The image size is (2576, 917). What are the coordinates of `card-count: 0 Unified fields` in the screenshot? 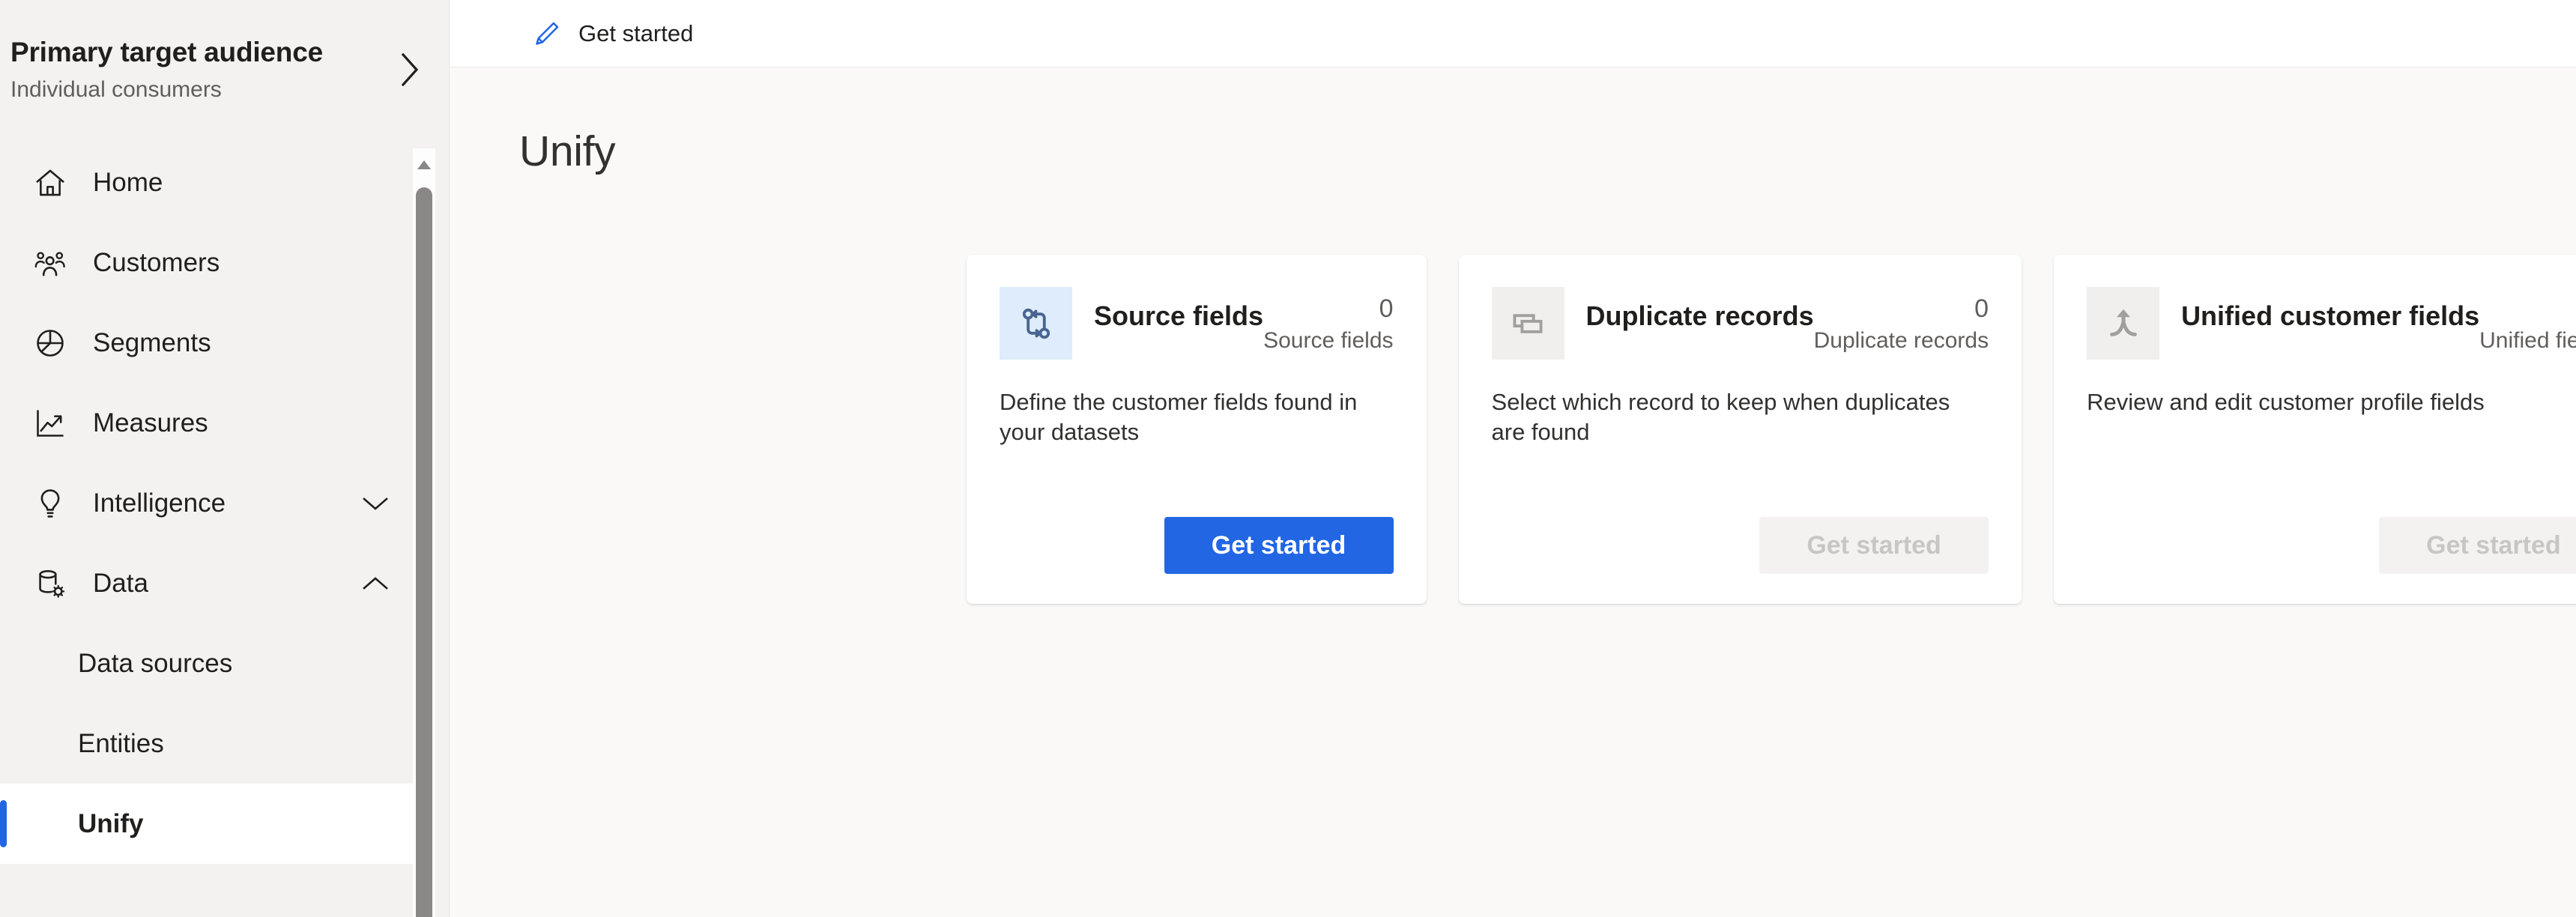 It's located at (2527, 322).